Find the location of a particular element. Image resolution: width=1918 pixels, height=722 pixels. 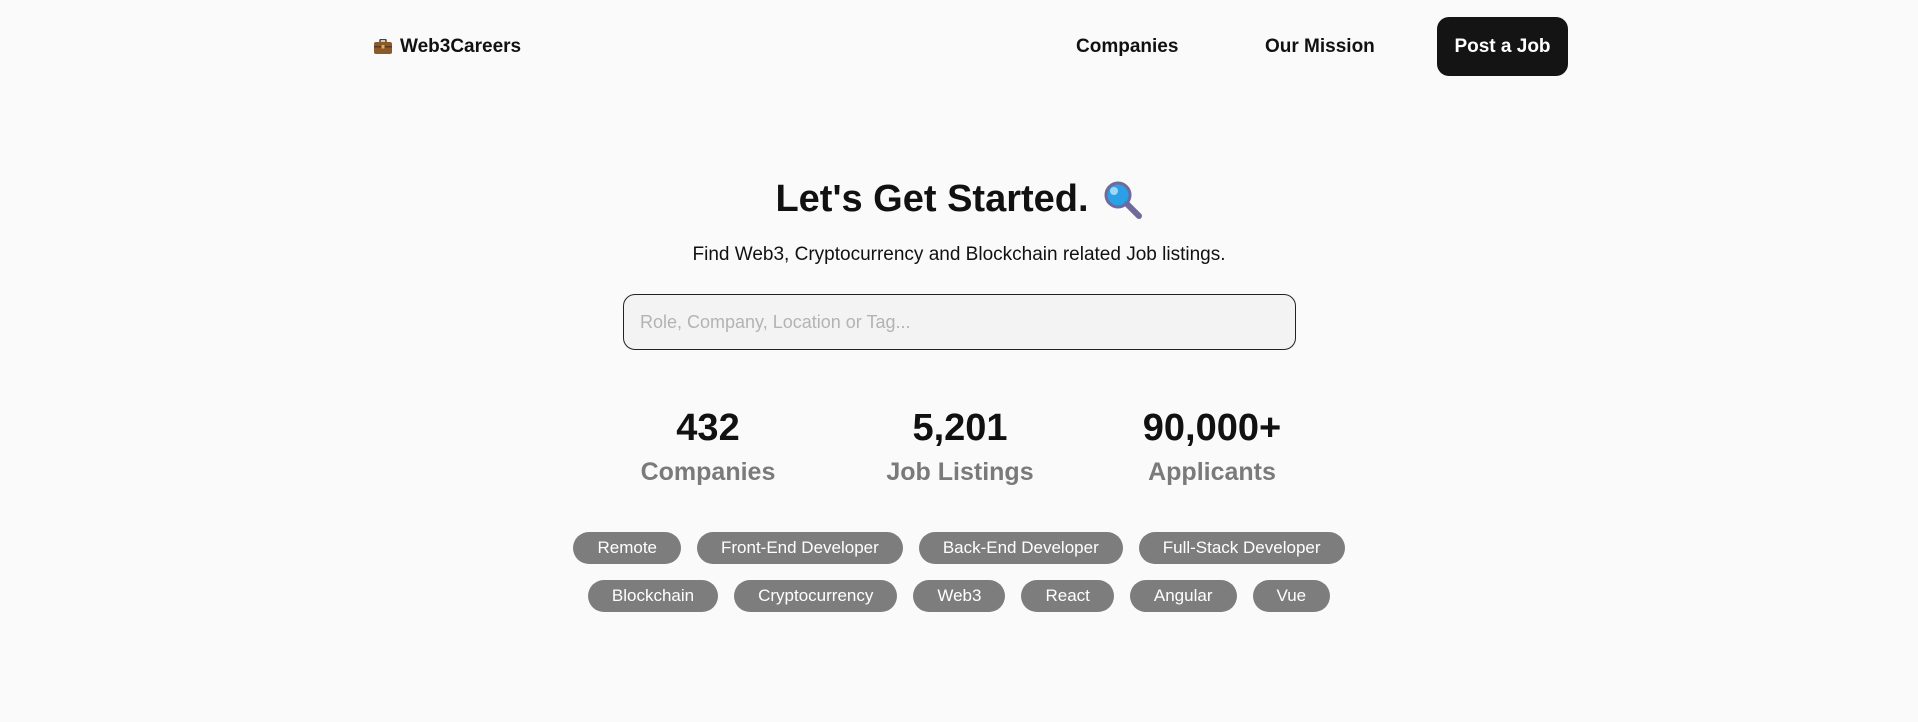

tag-vue: Vue is located at coordinates (1291, 596).